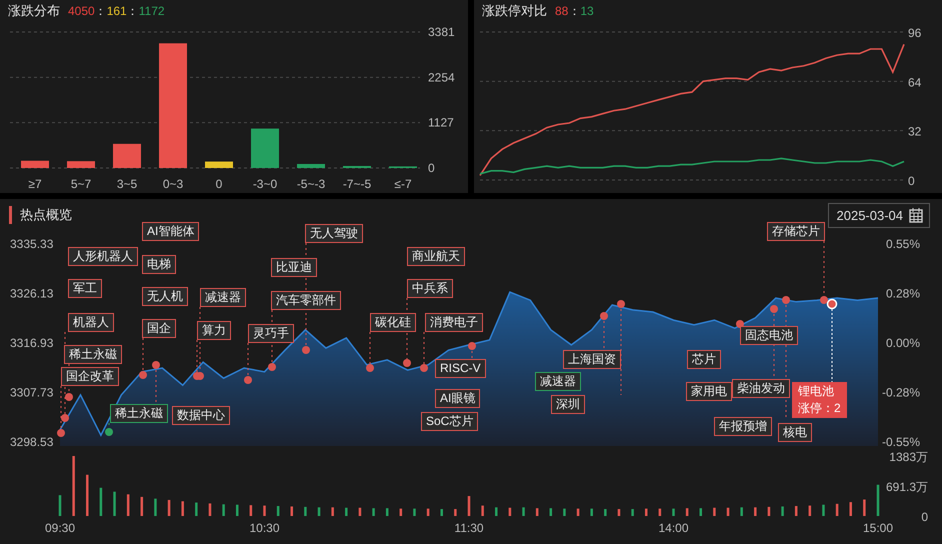 Image resolution: width=942 pixels, height=544 pixels. Describe the element at coordinates (915, 33) in the screenshot. I see `axis-label: 96` at that location.